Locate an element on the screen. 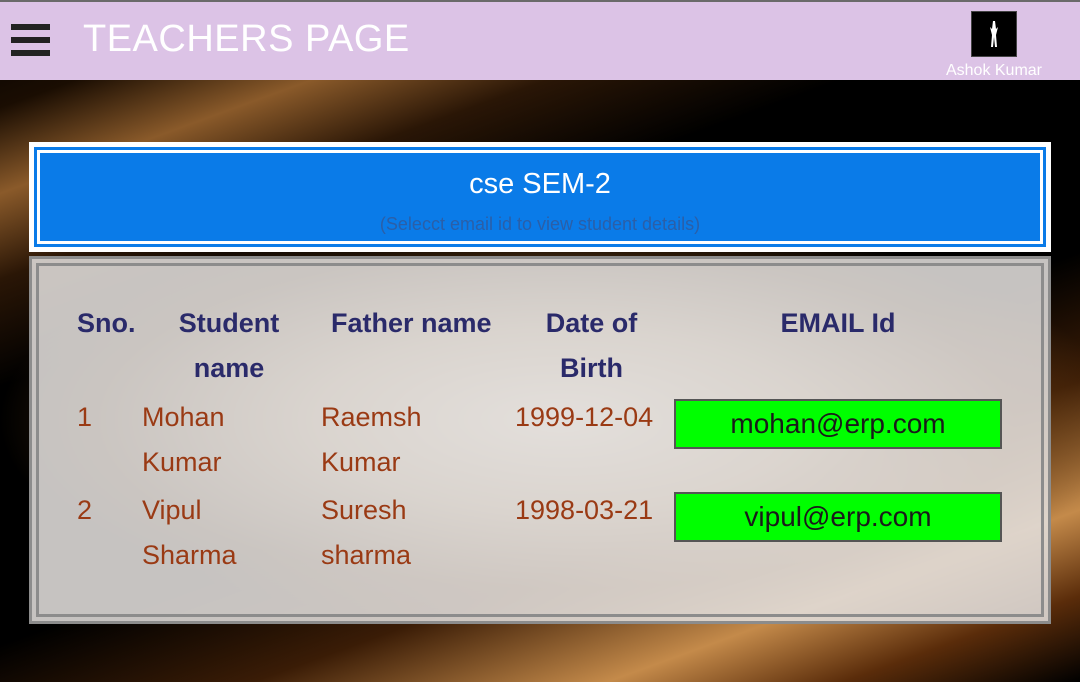 The image size is (1080, 682). avatar-figure-icon is located at coordinates (994, 34).